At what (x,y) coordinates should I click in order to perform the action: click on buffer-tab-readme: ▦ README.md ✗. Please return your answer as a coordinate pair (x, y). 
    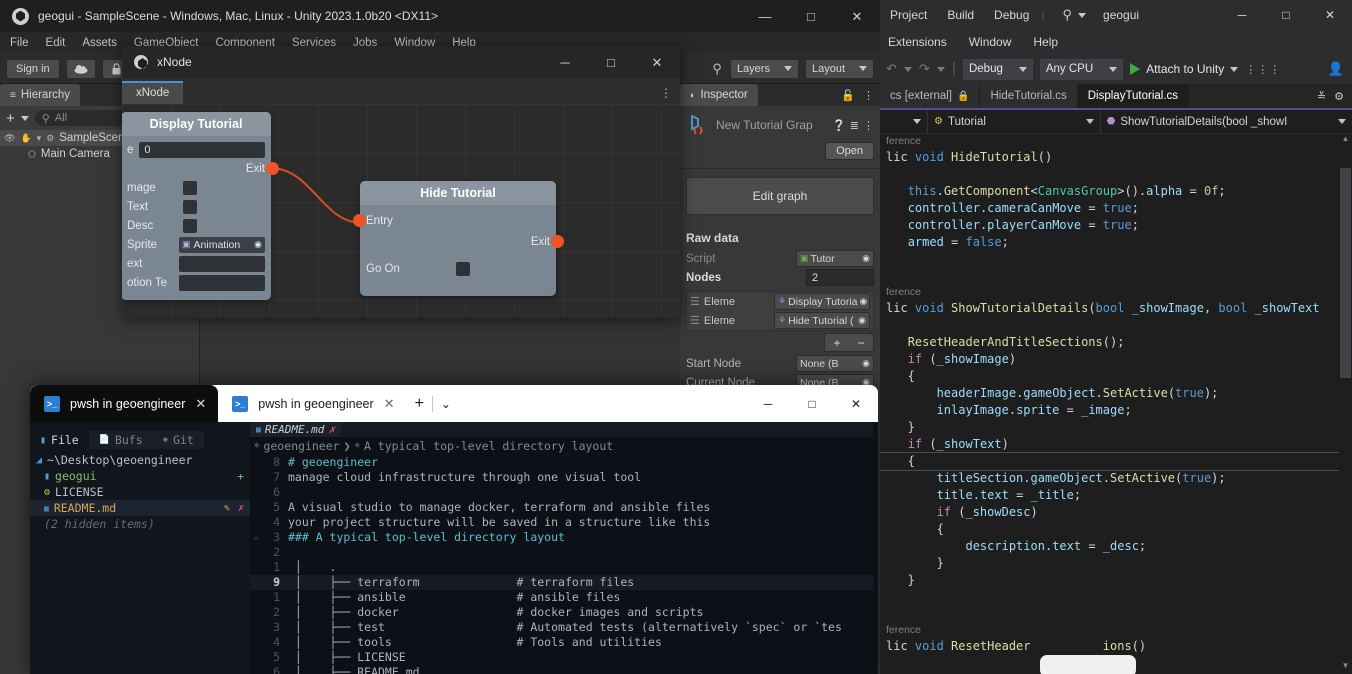
    Looking at the image, I should click on (296, 429).